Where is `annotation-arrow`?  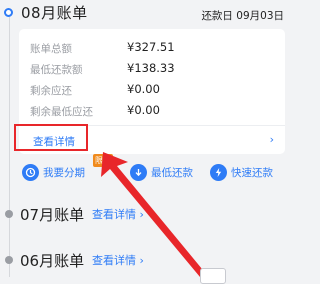
annotation-arrow is located at coordinates (154, 214).